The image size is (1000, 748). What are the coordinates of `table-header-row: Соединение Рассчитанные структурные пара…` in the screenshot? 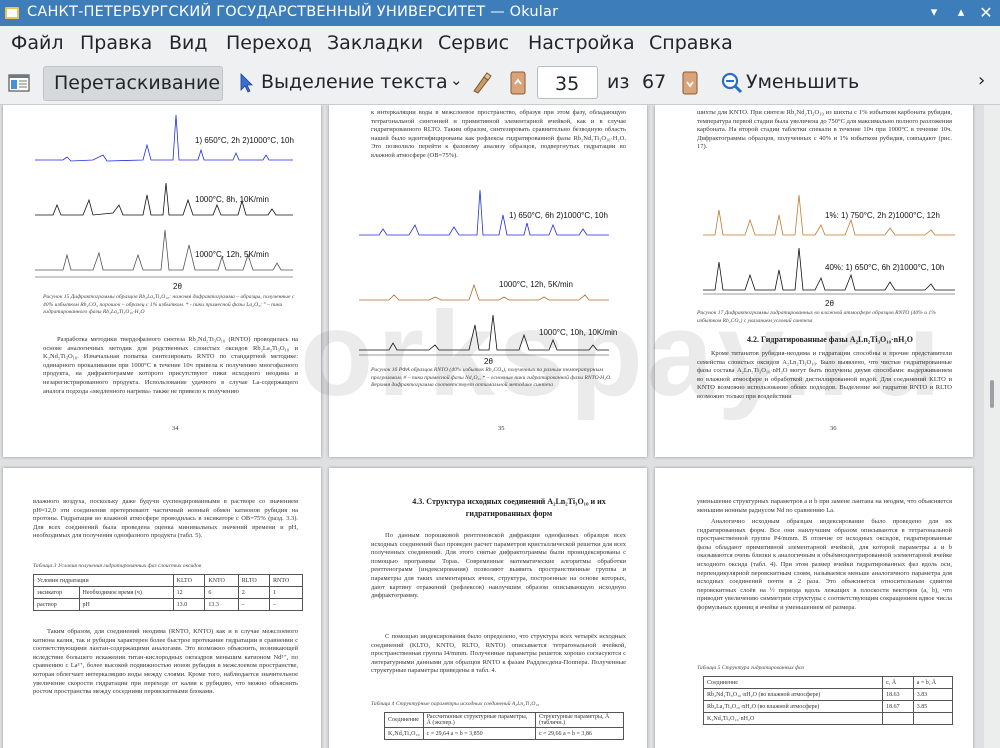 It's located at (504, 720).